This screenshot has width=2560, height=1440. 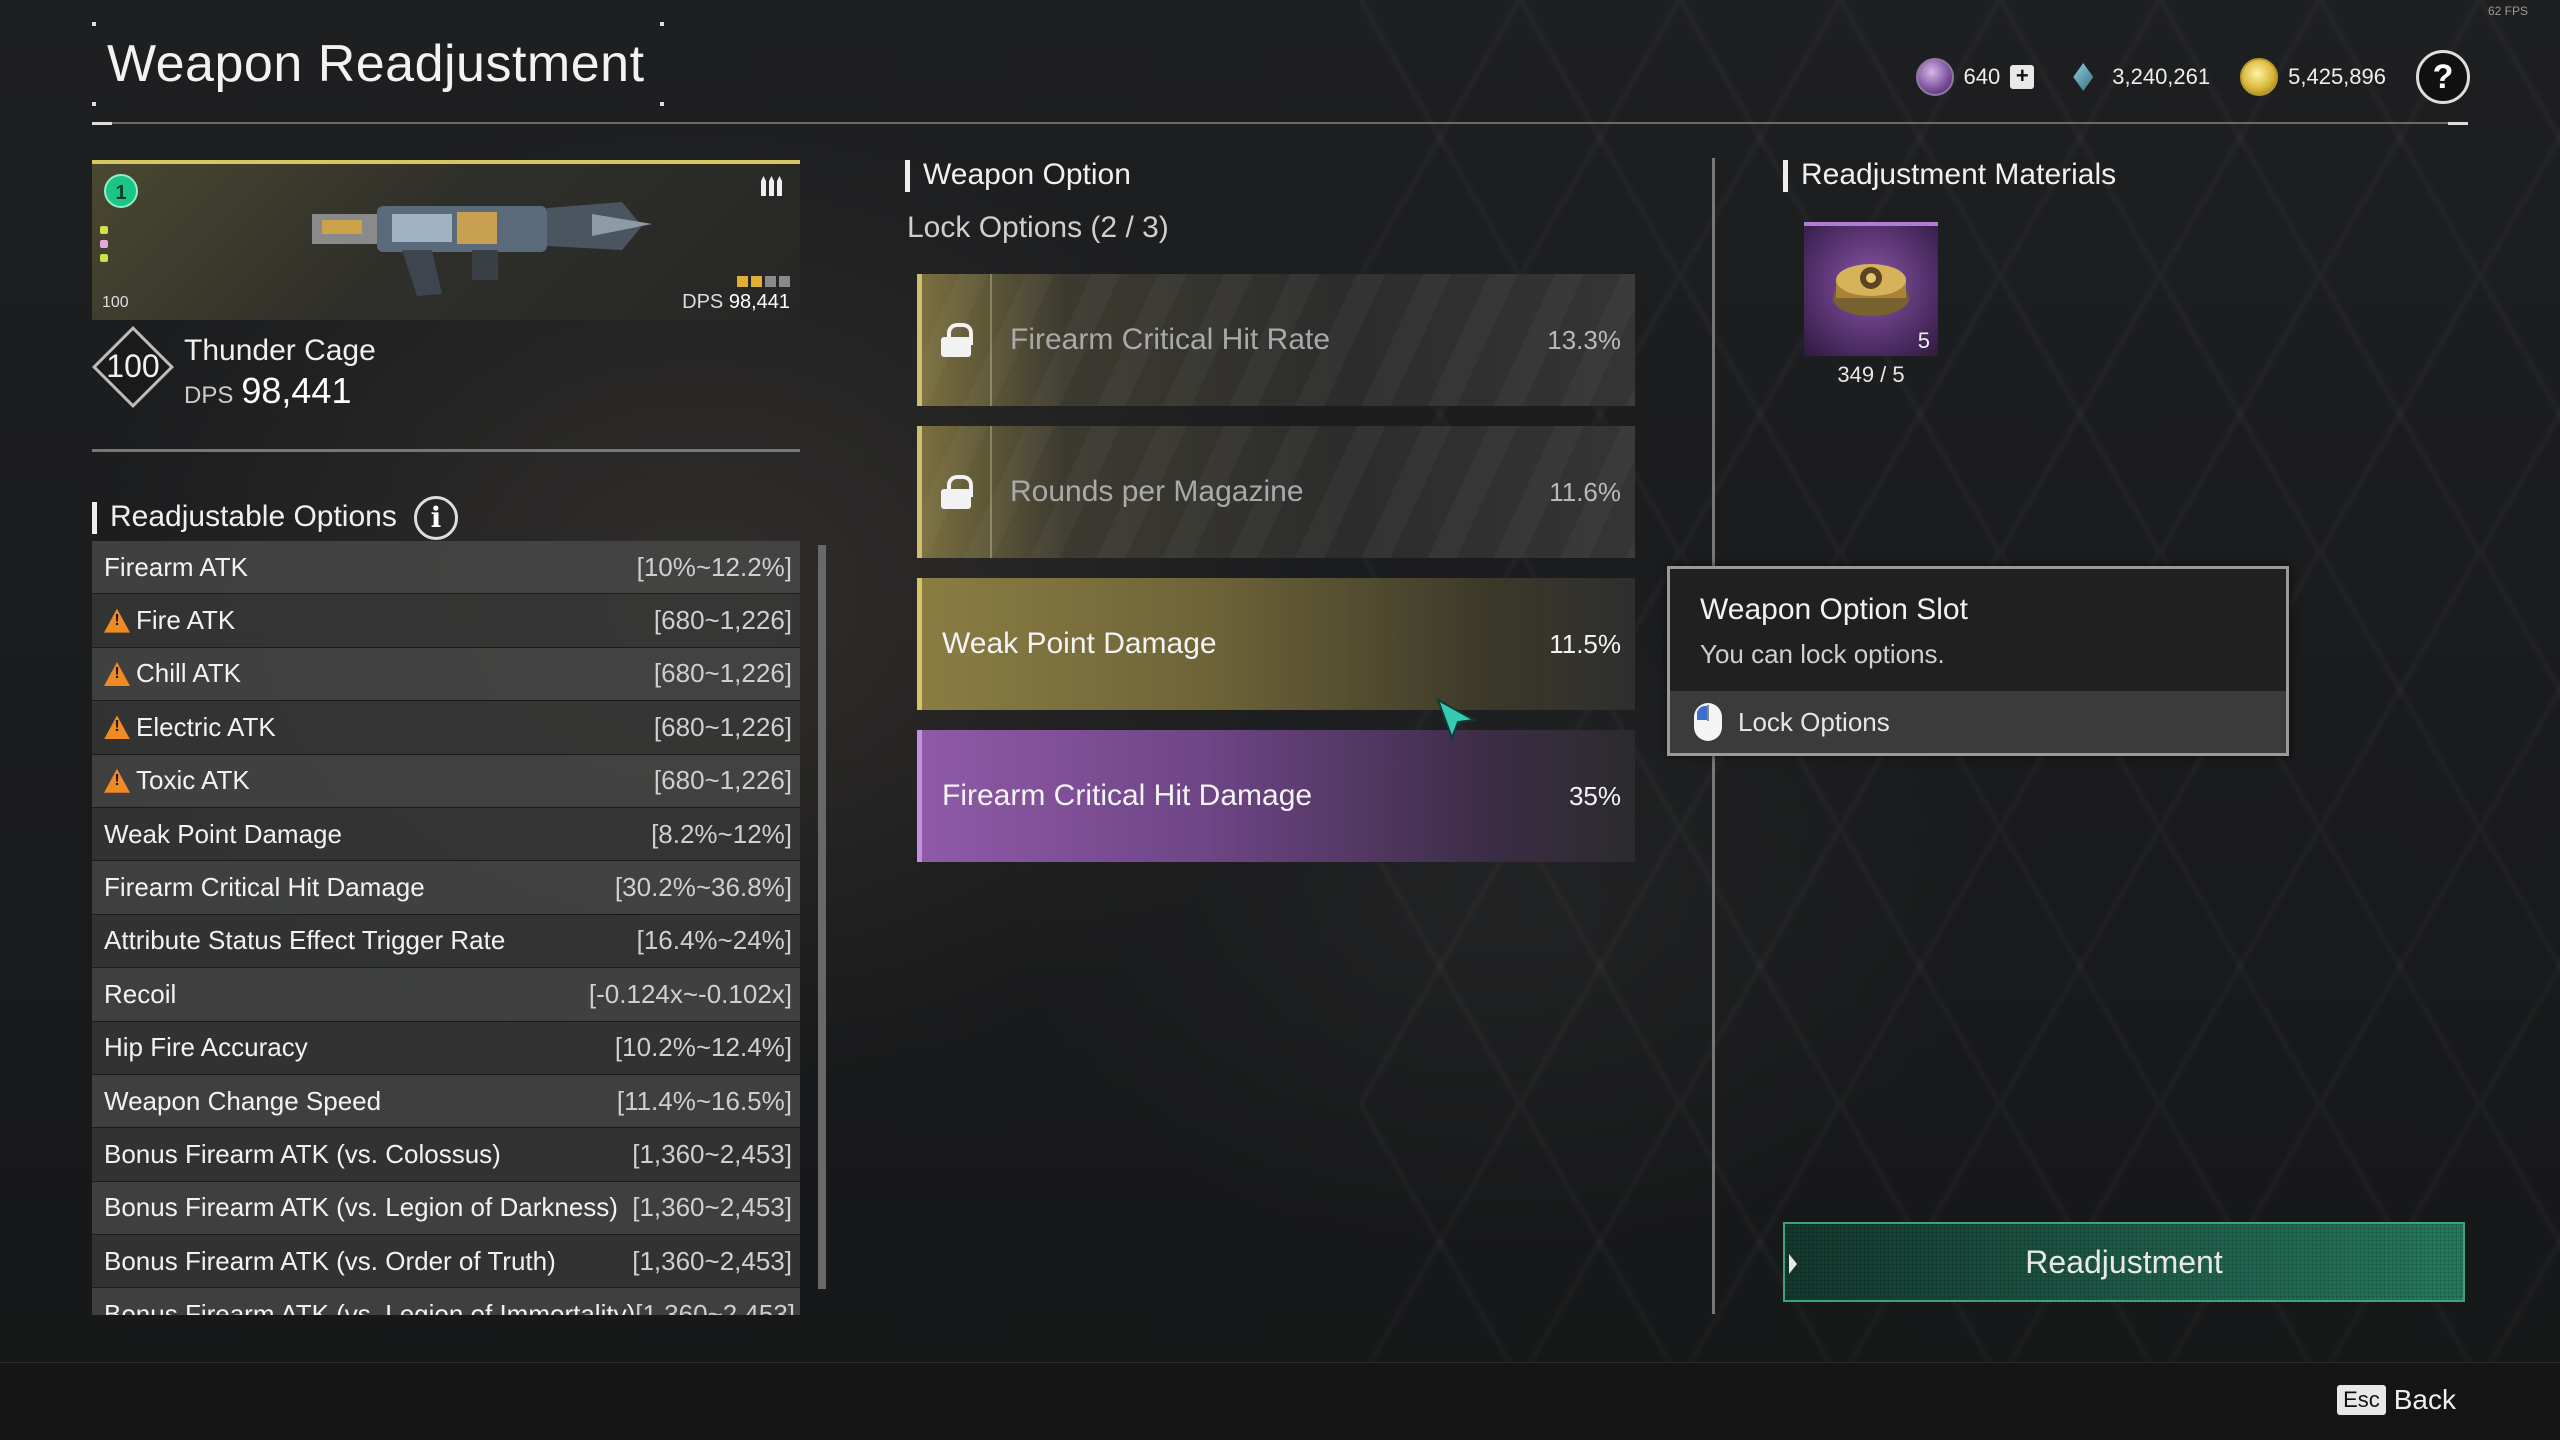 I want to click on readjustment-button-label: Readjustment, so click(x=2124, y=1261).